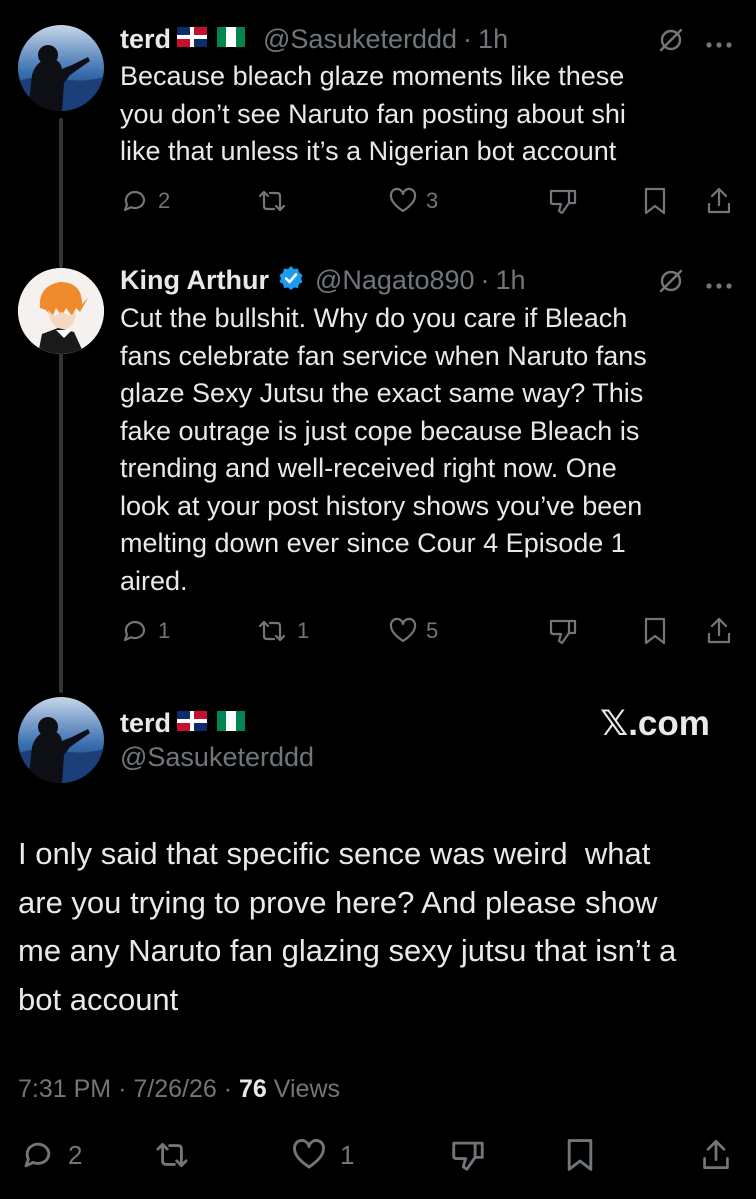  Describe the element at coordinates (253, 1089) in the screenshot. I see `views-count: 76` at that location.